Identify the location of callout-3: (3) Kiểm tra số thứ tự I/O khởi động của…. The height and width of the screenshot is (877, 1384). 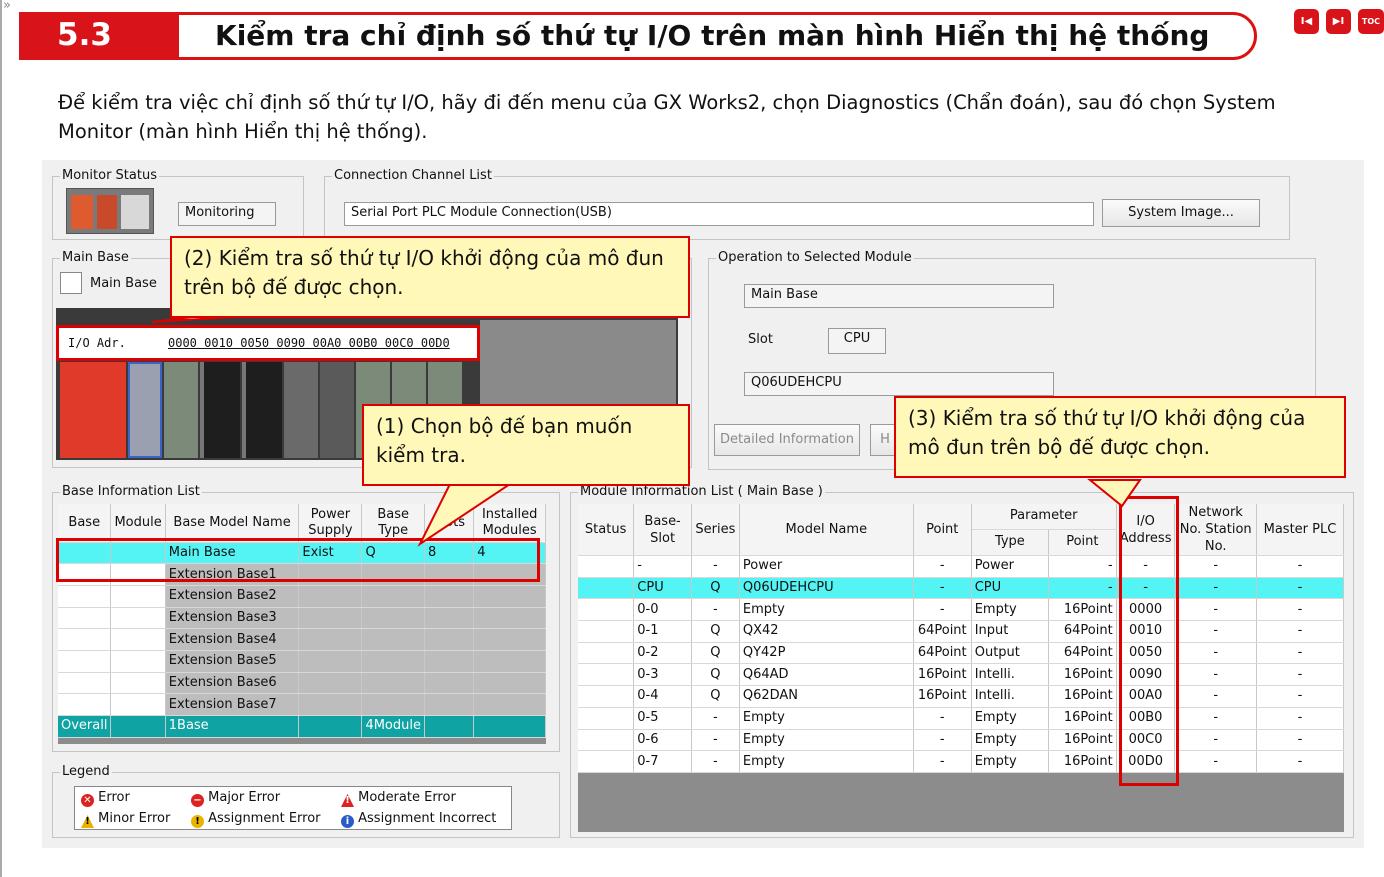
(1120, 437).